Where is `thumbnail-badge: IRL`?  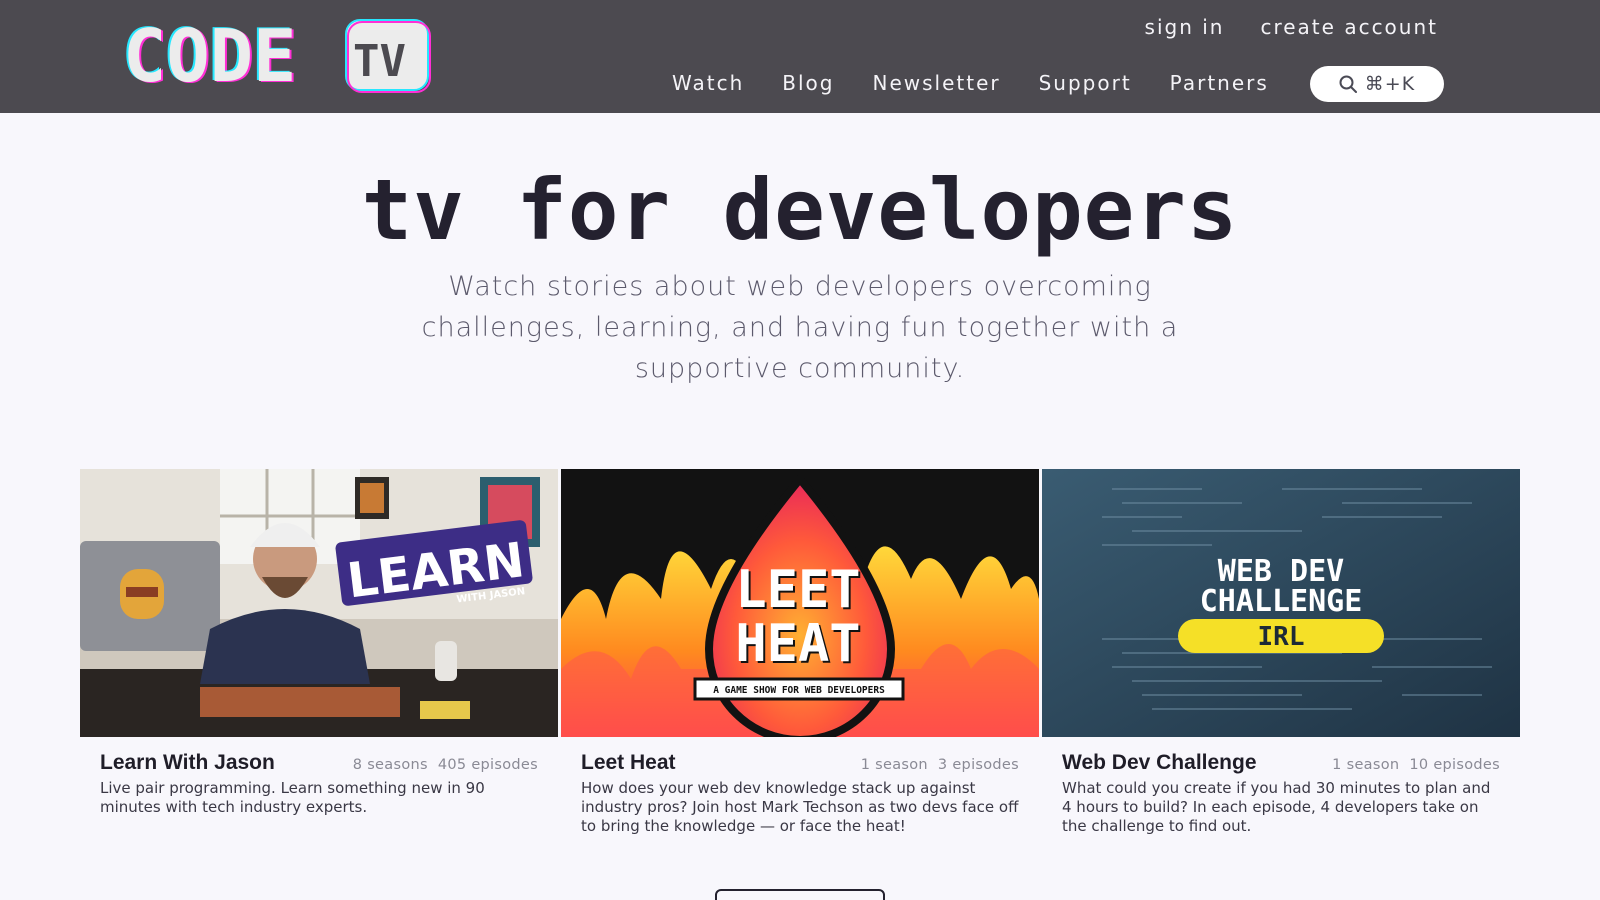 thumbnail-badge: IRL is located at coordinates (1281, 637).